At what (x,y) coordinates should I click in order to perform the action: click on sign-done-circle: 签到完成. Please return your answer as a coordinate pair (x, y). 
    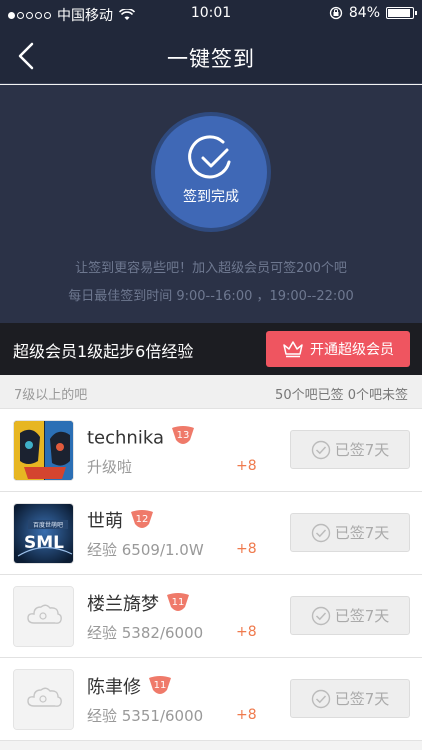
    Looking at the image, I should click on (211, 172).